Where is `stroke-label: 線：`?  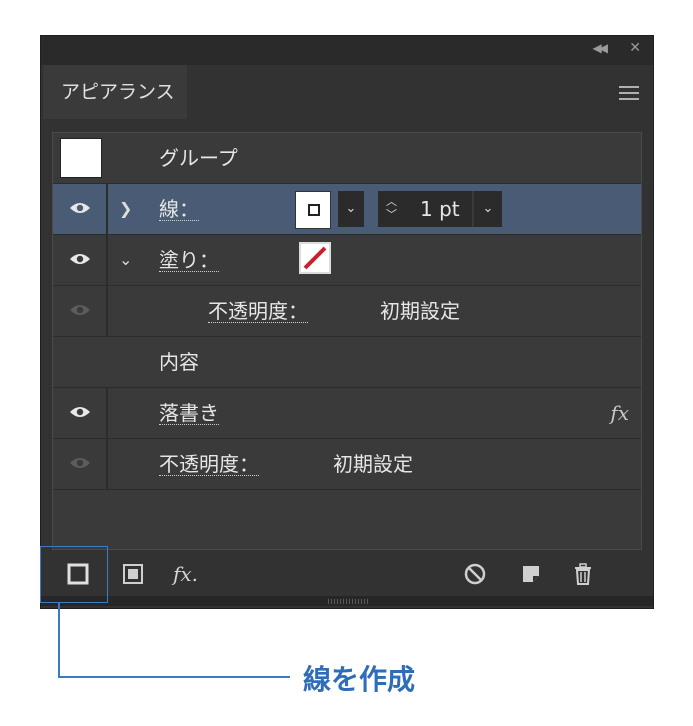
stroke-label: 線： is located at coordinates (179, 209).